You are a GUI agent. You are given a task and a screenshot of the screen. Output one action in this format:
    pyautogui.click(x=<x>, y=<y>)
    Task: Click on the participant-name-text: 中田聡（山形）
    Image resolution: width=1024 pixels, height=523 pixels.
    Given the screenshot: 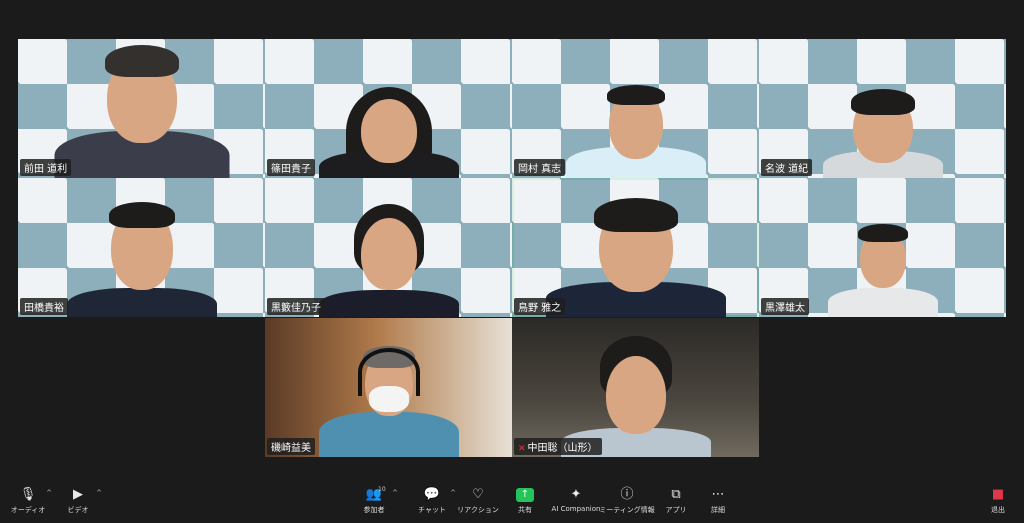 What is the action you would take?
    pyautogui.click(x=562, y=448)
    